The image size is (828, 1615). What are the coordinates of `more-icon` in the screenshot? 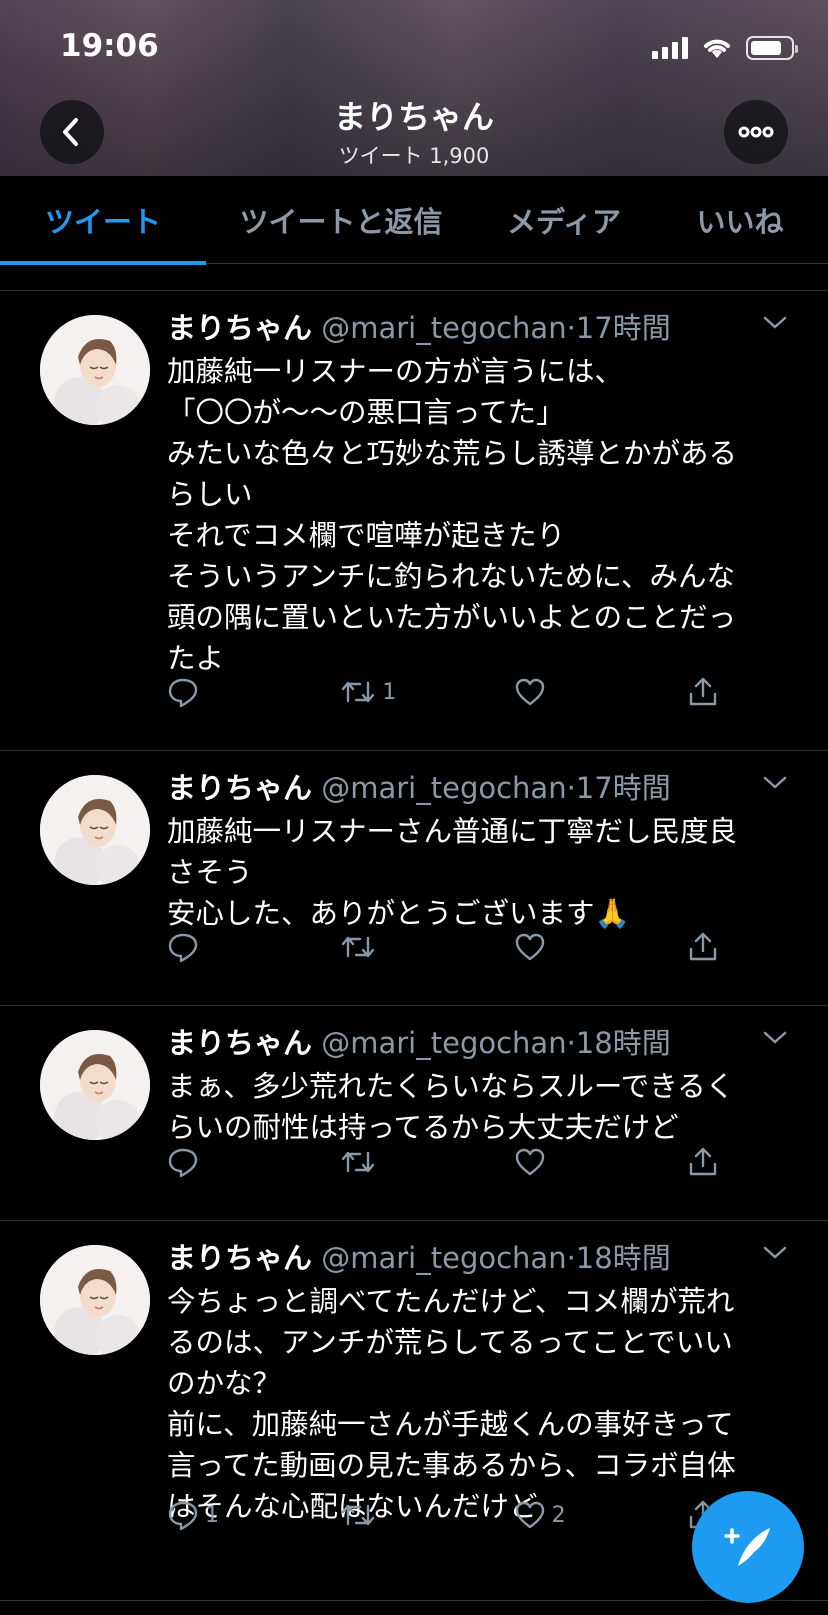 It's located at (756, 132).